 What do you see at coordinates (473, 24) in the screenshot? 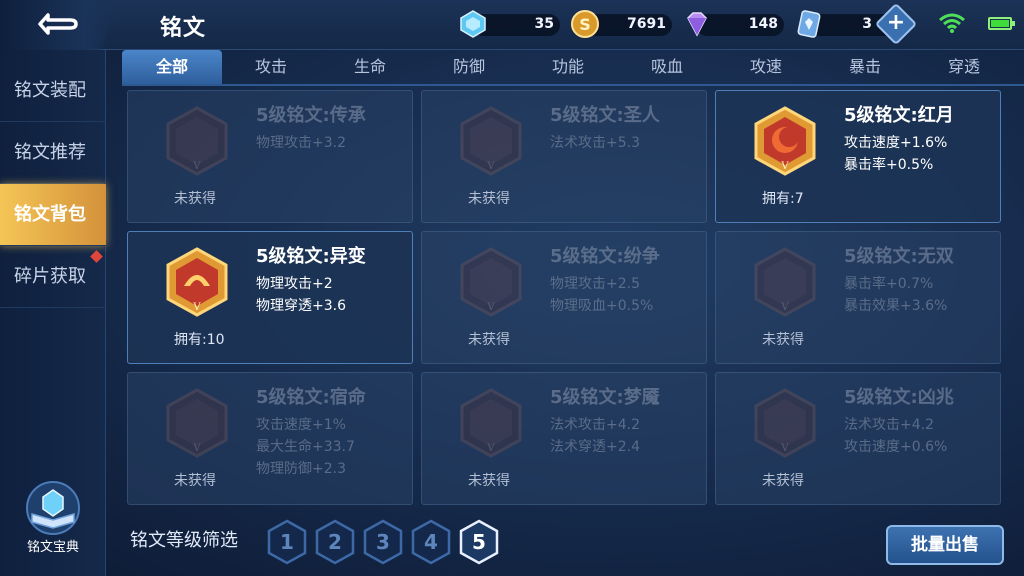
I see `diamond-crystal-icon` at bounding box center [473, 24].